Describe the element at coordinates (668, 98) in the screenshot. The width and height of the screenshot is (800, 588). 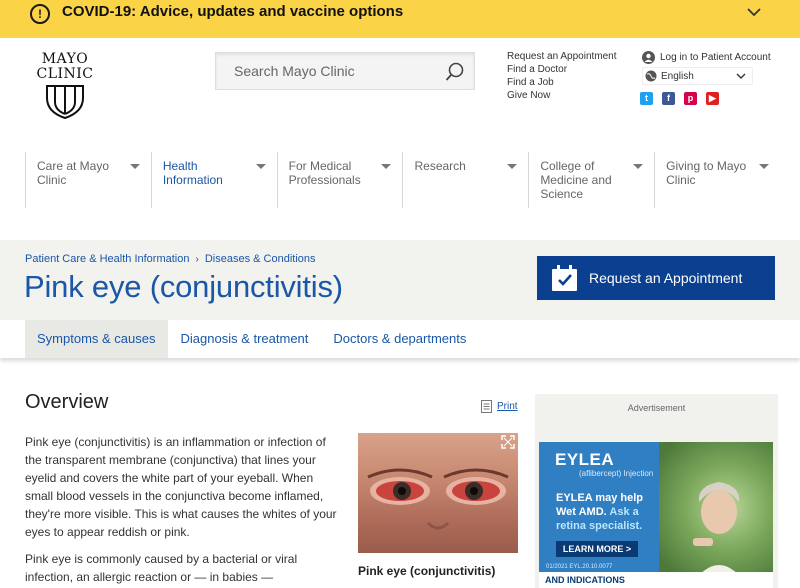
I see `facebook-icon: f` at that location.